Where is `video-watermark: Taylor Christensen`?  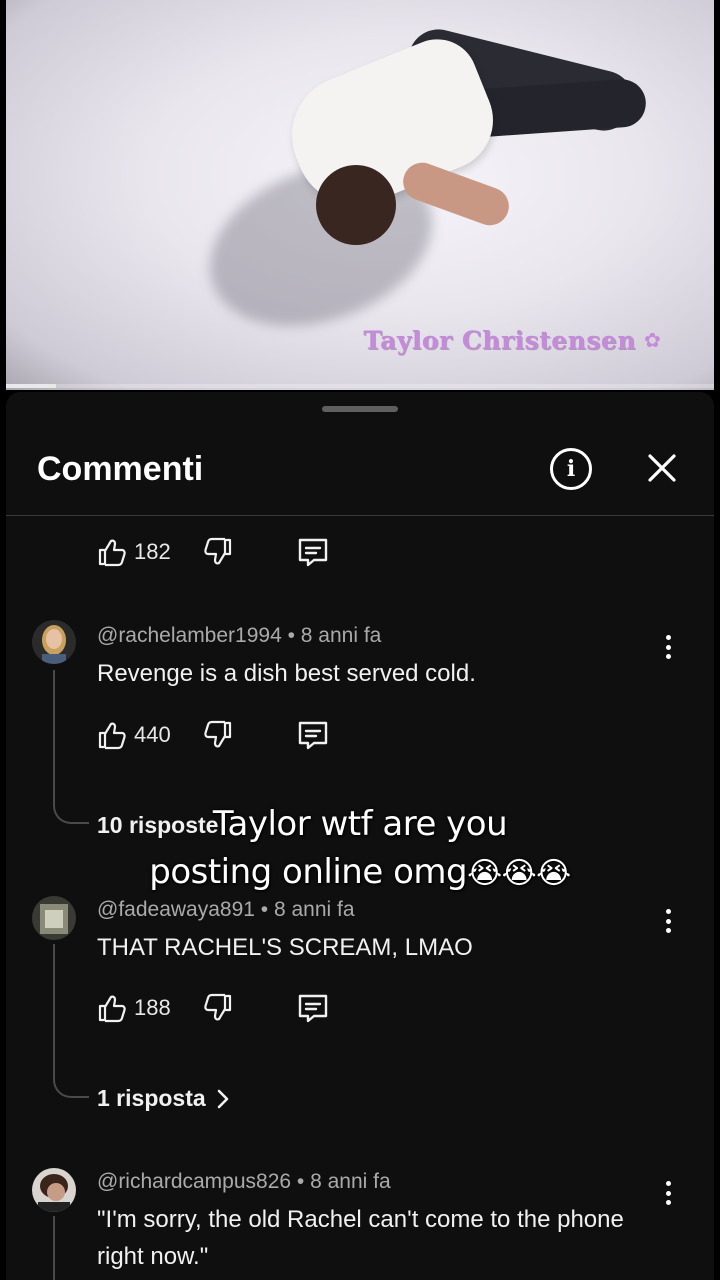 video-watermark: Taylor Christensen is located at coordinates (499, 340).